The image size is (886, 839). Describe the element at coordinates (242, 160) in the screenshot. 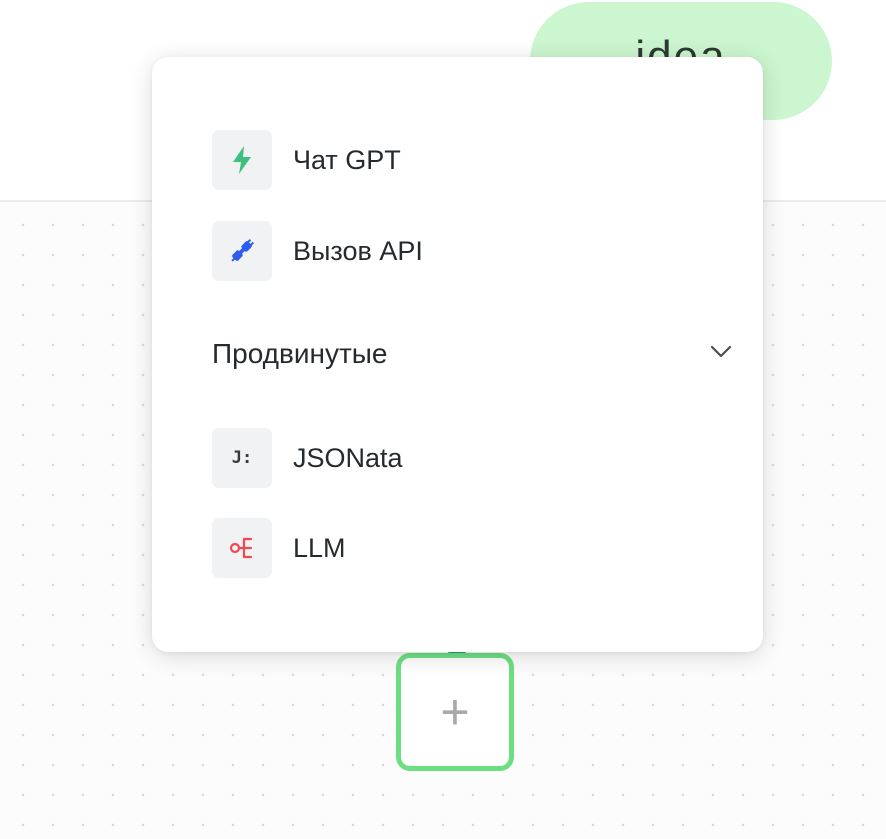

I see `lightning-icon` at that location.